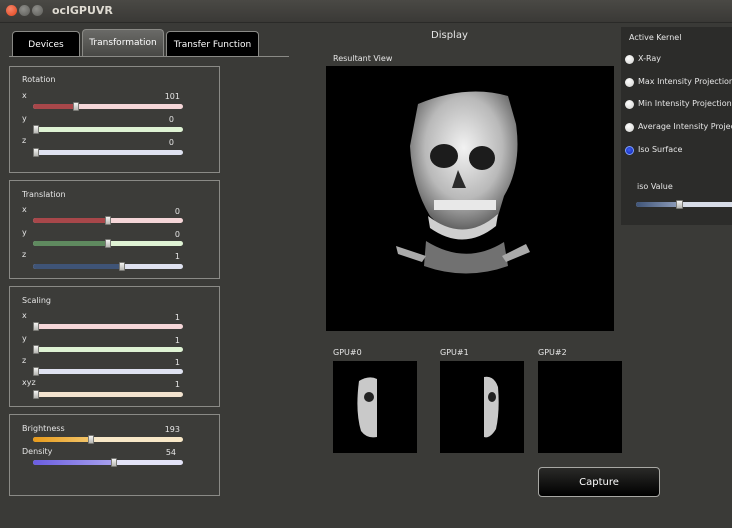 This screenshot has width=732, height=528. Describe the element at coordinates (177, 340) in the screenshot. I see `scaling-y-value: 1` at that location.